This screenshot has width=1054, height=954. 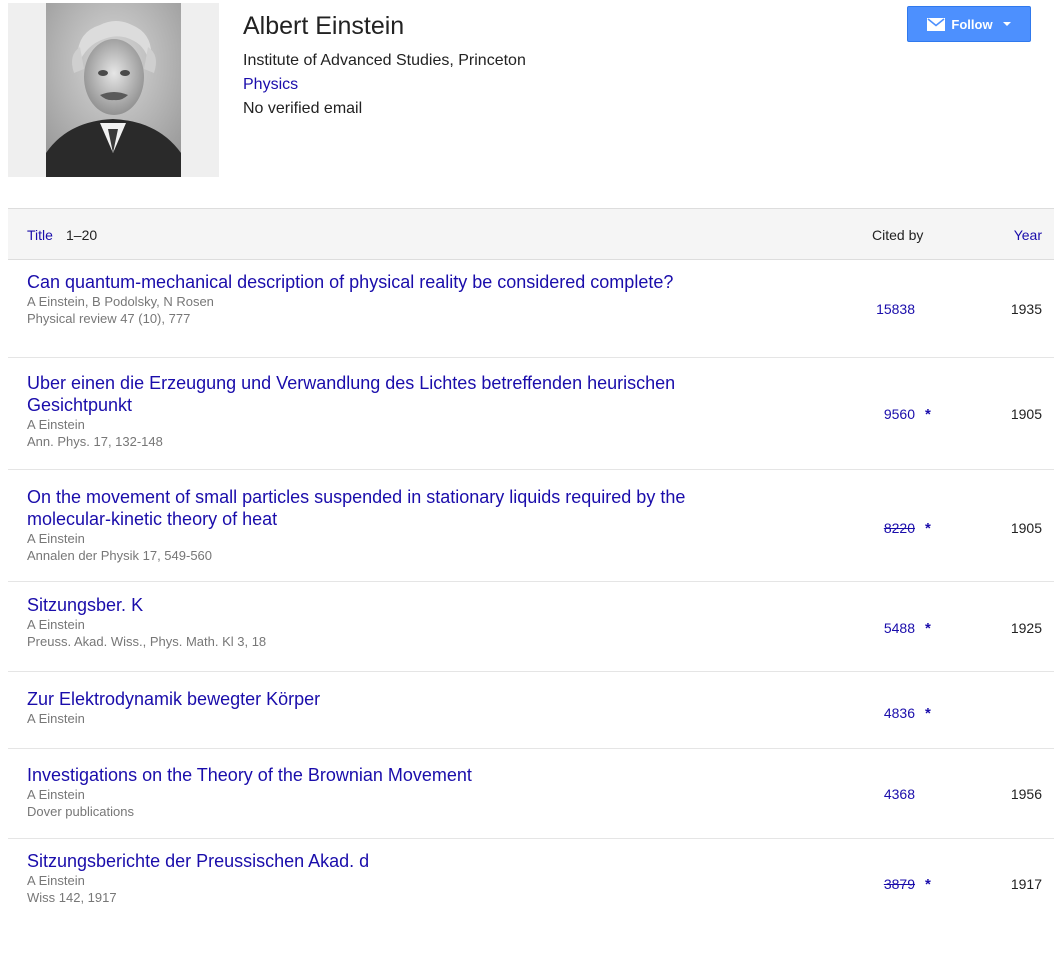 I want to click on profile-field-link: Physics, so click(x=270, y=85).